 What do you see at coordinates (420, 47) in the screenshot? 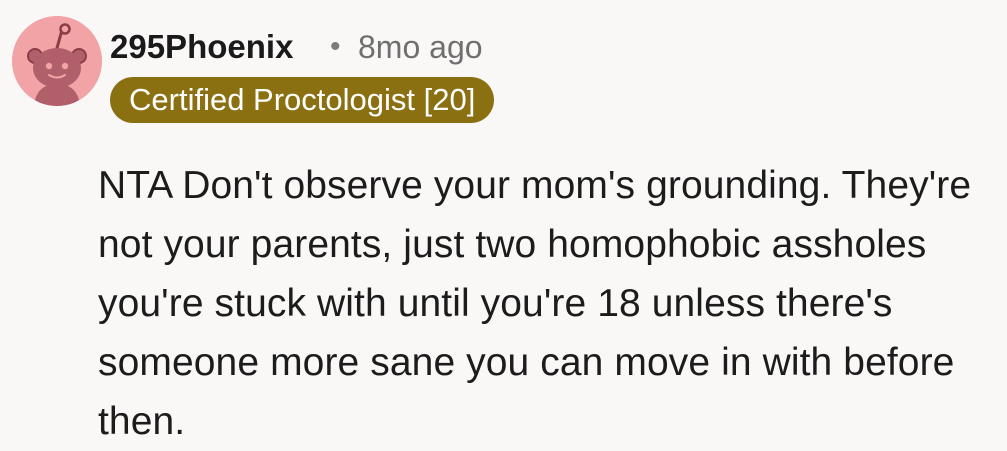
I see `comment-timestamp: 8mo ago` at bounding box center [420, 47].